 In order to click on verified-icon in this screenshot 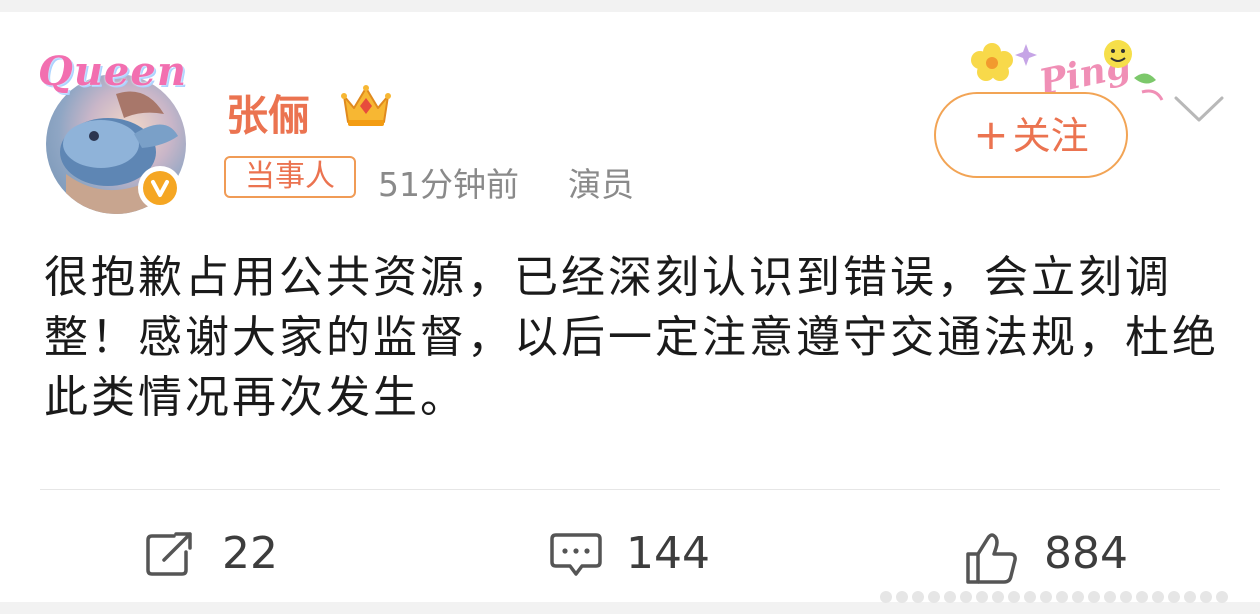, I will do `click(160, 188)`.